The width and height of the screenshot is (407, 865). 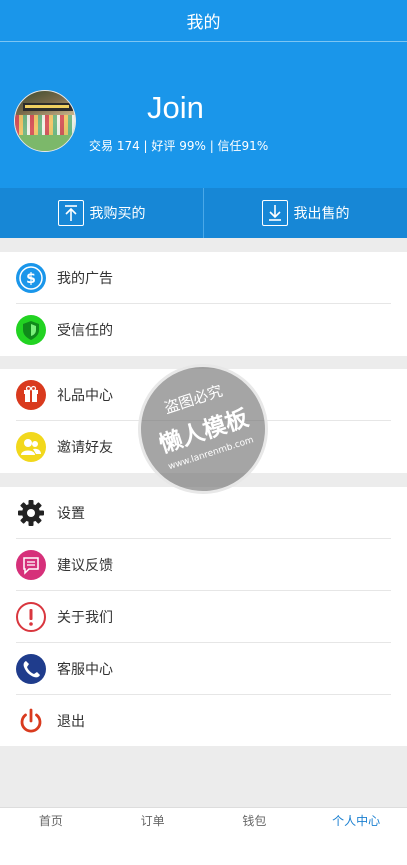 I want to click on shield-icon, so click(x=31, y=330).